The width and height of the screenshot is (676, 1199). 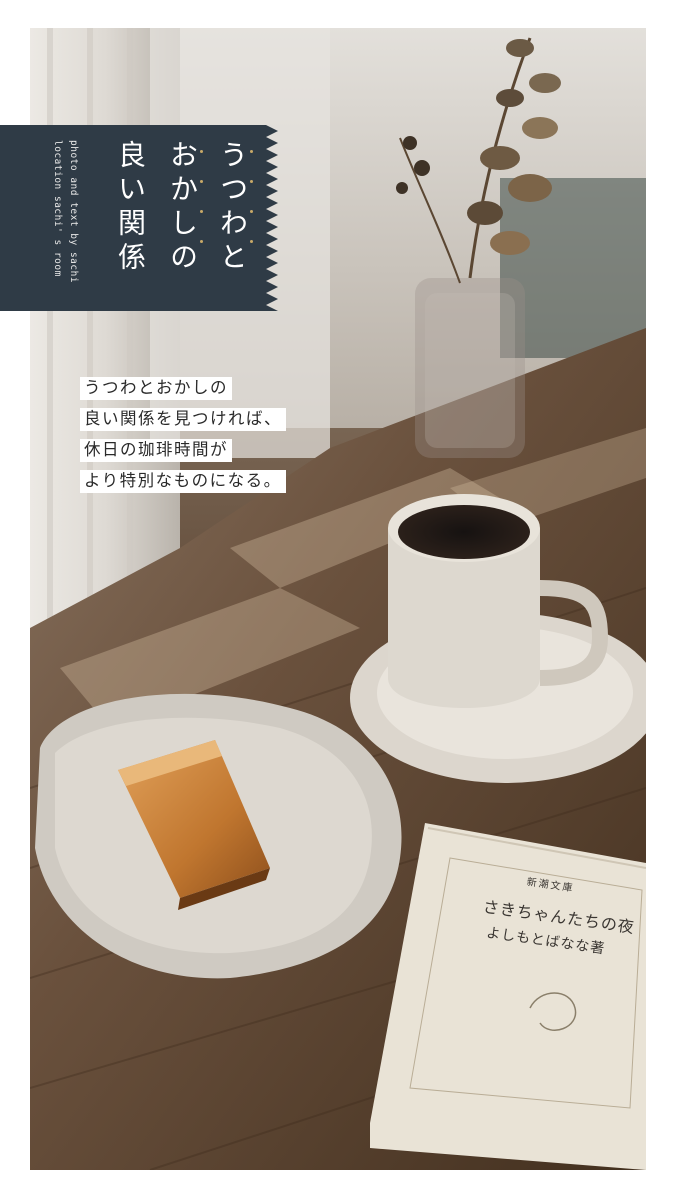 I want to click on title-line-2: おかしの, so click(x=182, y=208).